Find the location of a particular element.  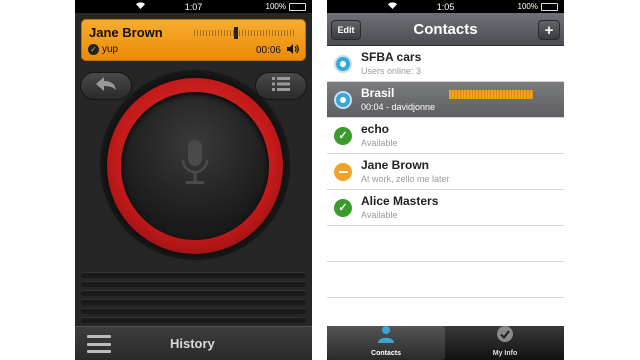

contact-row-sfba-cars: SFBA cars Users online: 3 is located at coordinates (445, 64).